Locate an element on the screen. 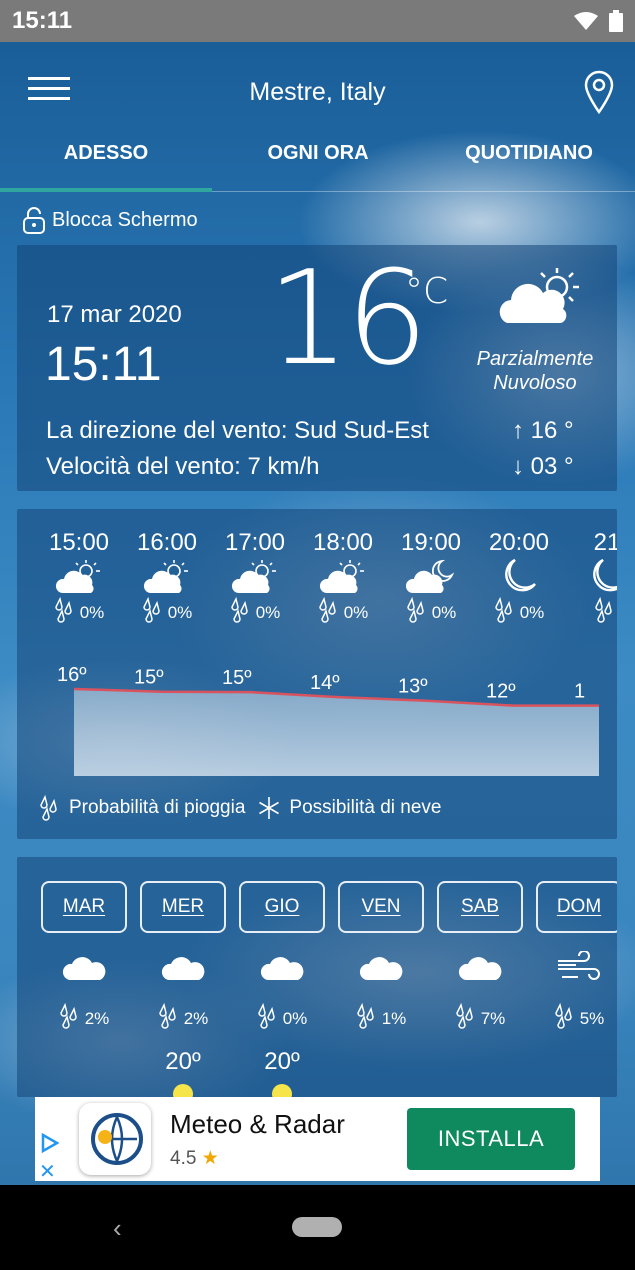 The image size is (635, 1270). tab-quotidiano: QUOTIDIANO is located at coordinates (529, 153).